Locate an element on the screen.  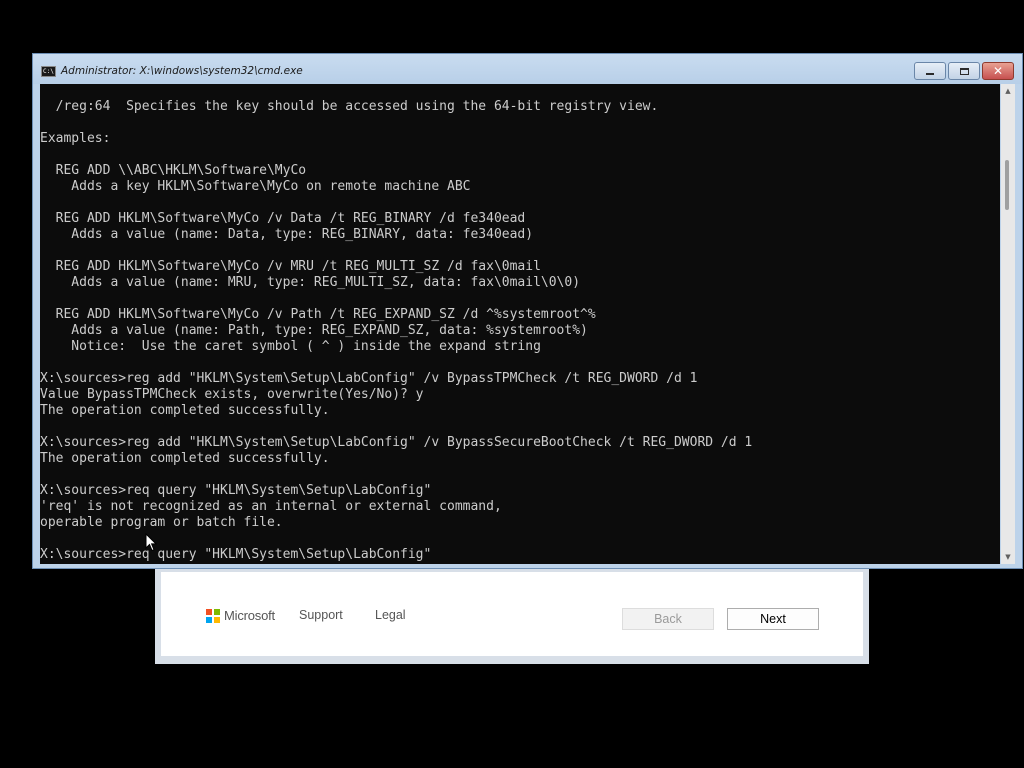
windows-setup-window: Microsoft Support Legal Back Next is located at coordinates (512, 612).